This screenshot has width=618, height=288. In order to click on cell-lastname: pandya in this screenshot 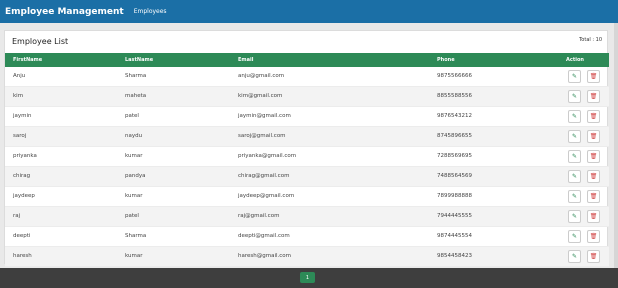, I will do `click(135, 176)`.